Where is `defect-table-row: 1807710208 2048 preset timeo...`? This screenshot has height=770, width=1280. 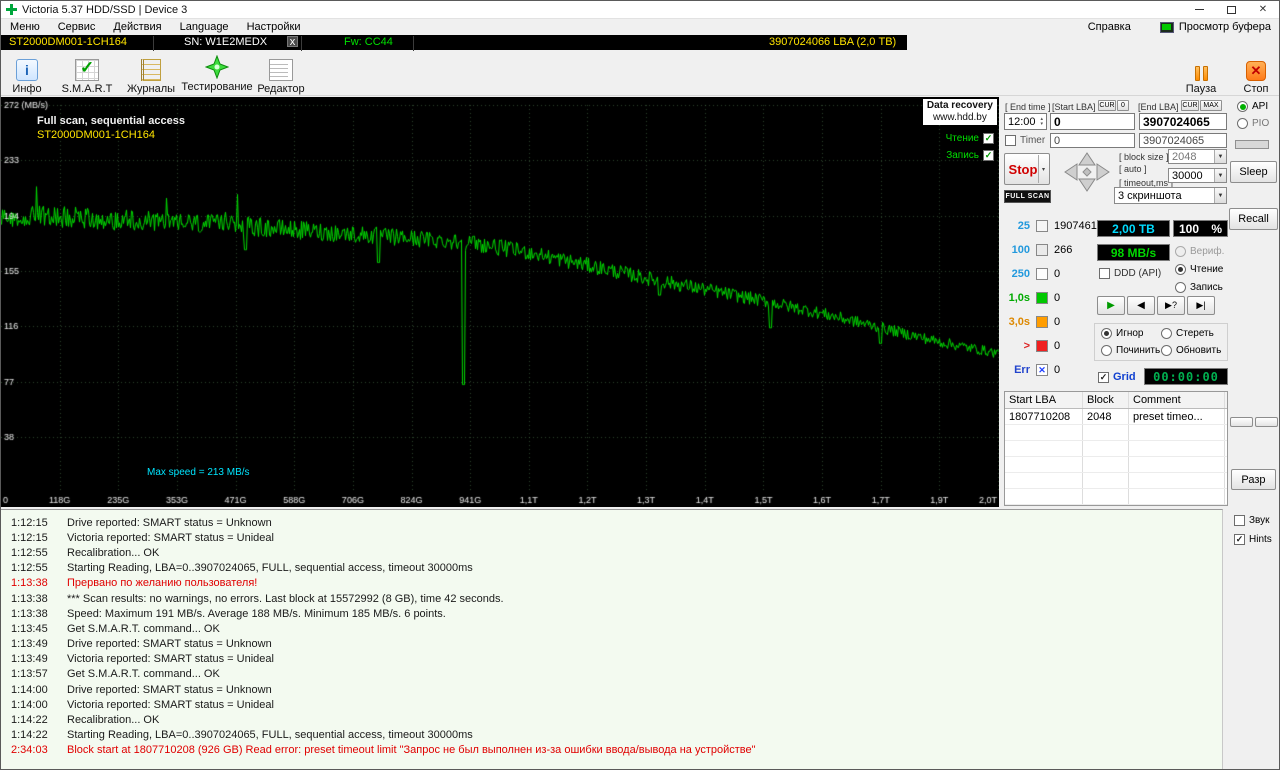
defect-table-row: 1807710208 2048 preset timeo... is located at coordinates (1116, 417).